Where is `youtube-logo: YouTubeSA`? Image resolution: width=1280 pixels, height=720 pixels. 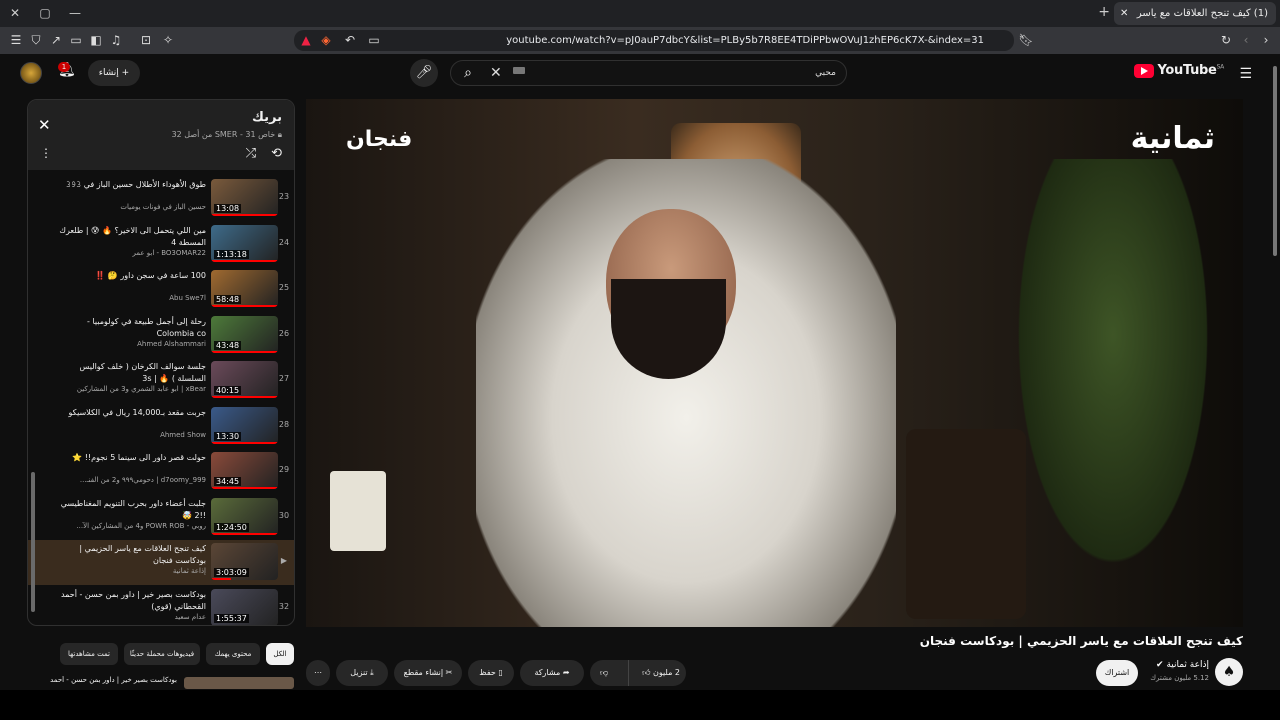
youtube-logo: YouTubeSA is located at coordinates (1179, 70).